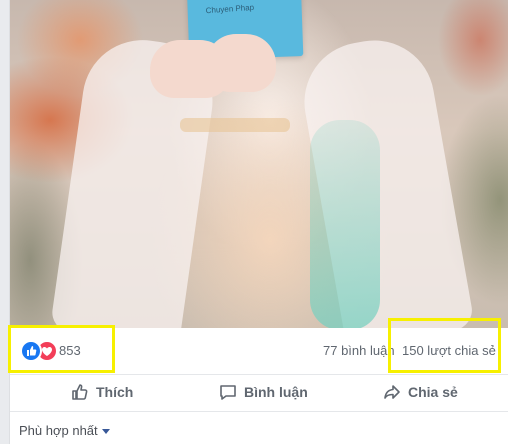  I want to click on photo-hand-right, so click(241, 63).